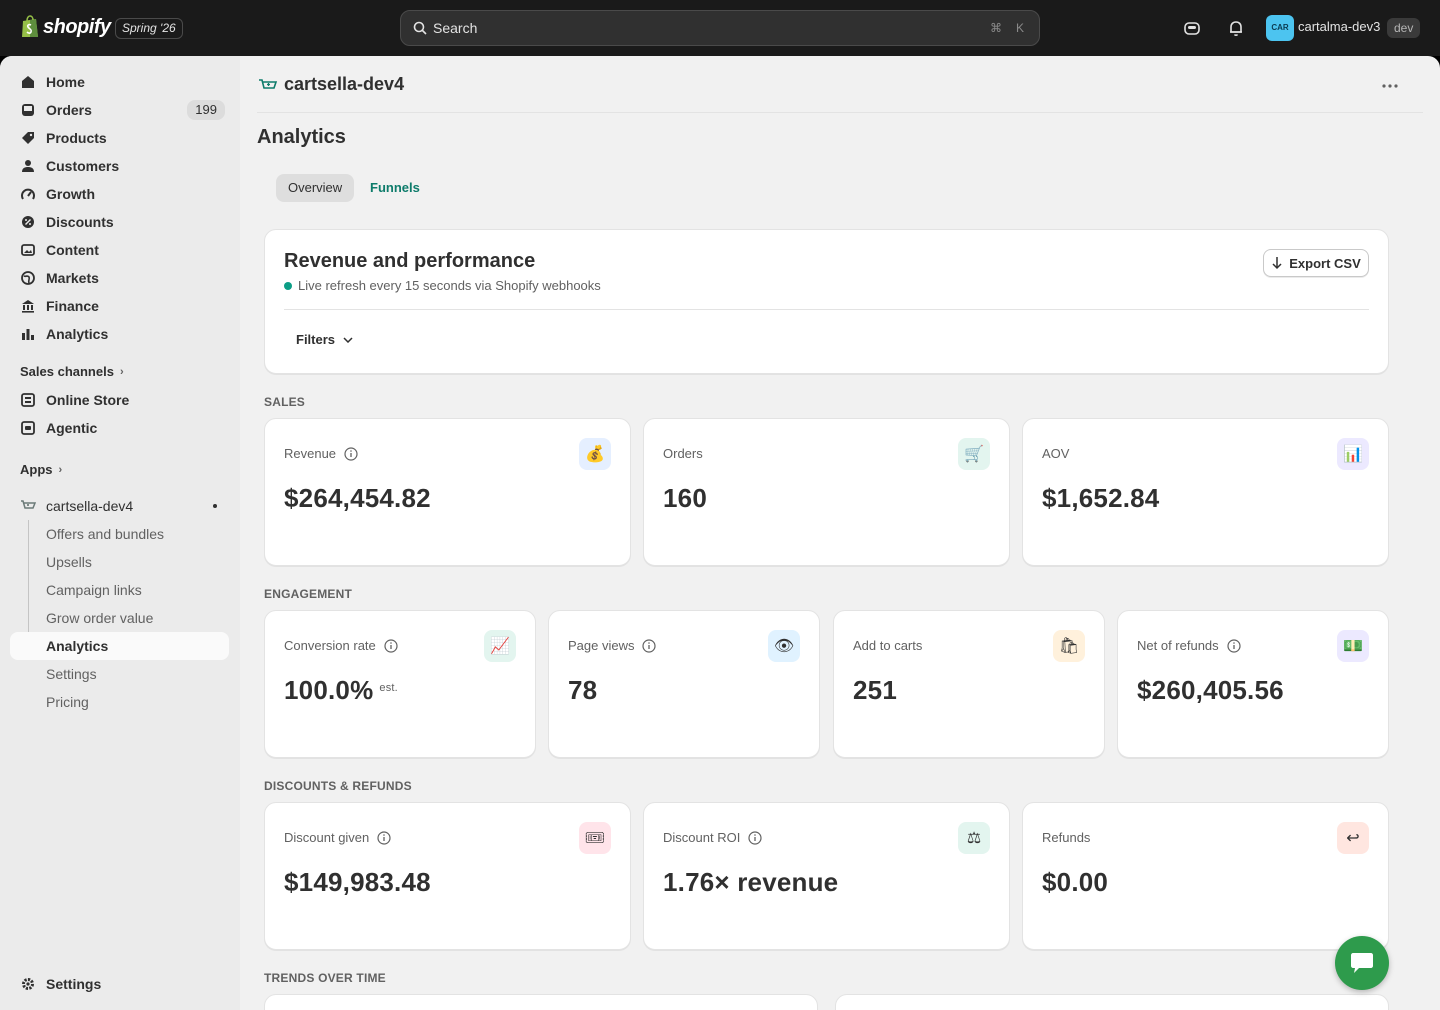  What do you see at coordinates (455, 28) in the screenshot?
I see `search-placeholder: Search` at bounding box center [455, 28].